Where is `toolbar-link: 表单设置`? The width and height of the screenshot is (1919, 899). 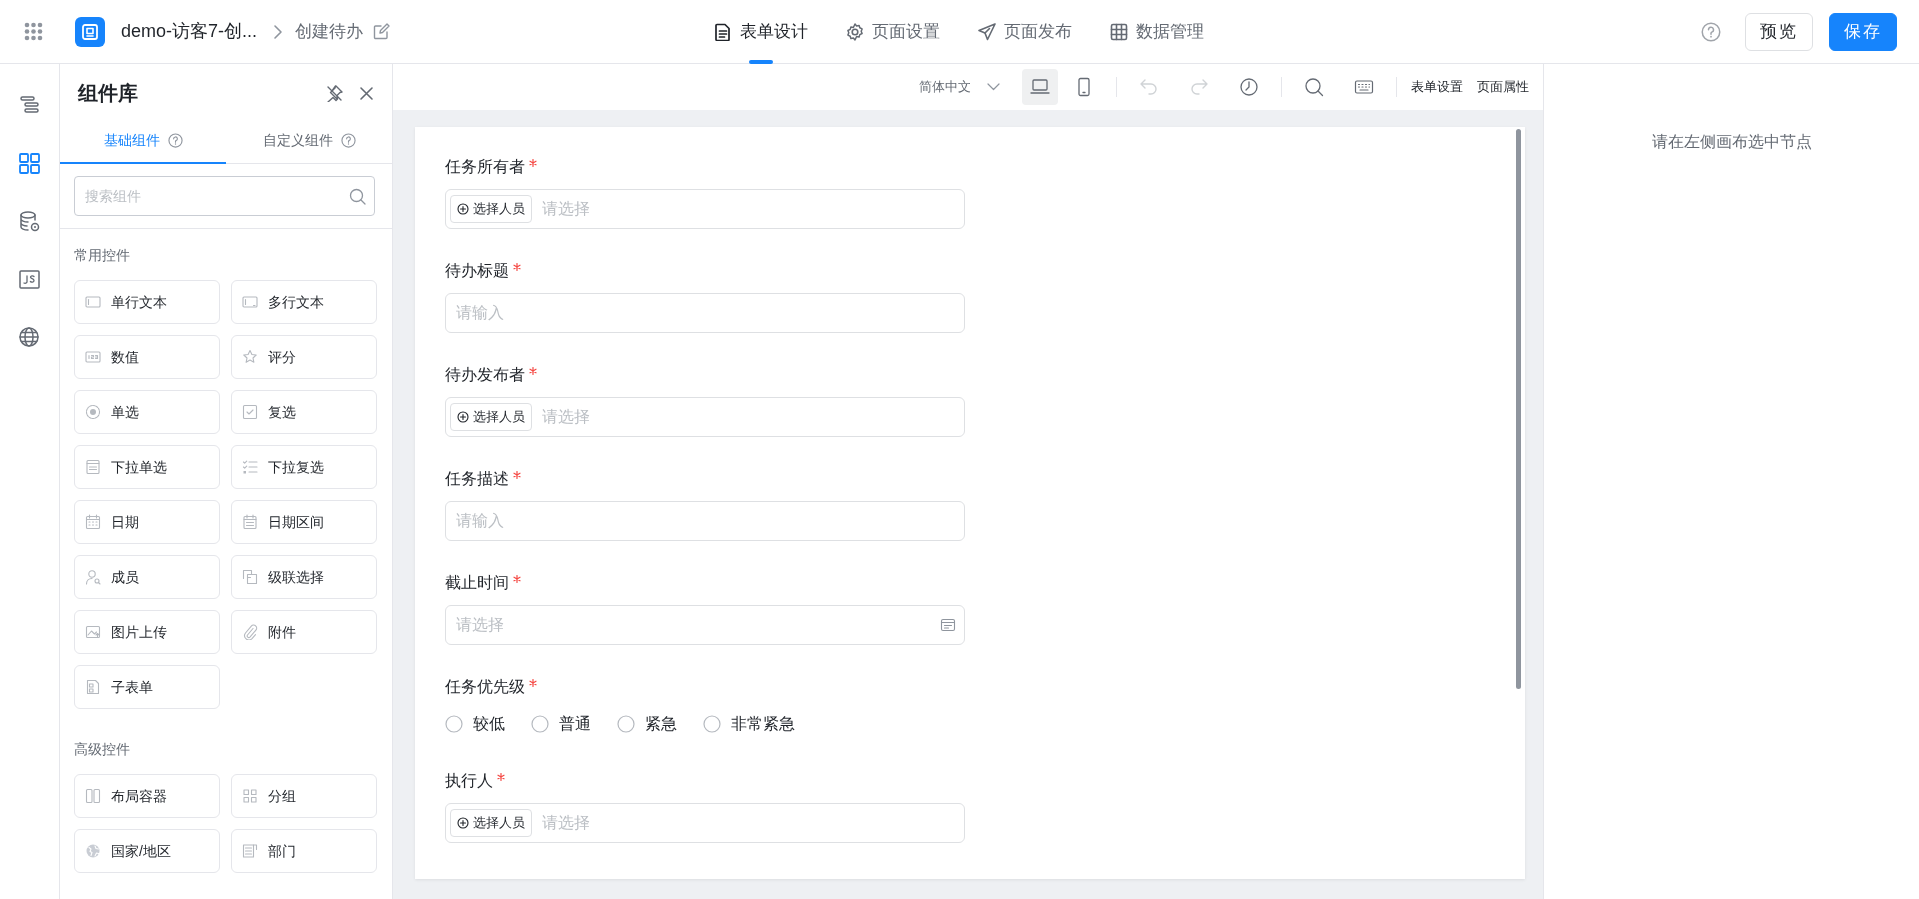 toolbar-link: 表单设置 is located at coordinates (1437, 87).